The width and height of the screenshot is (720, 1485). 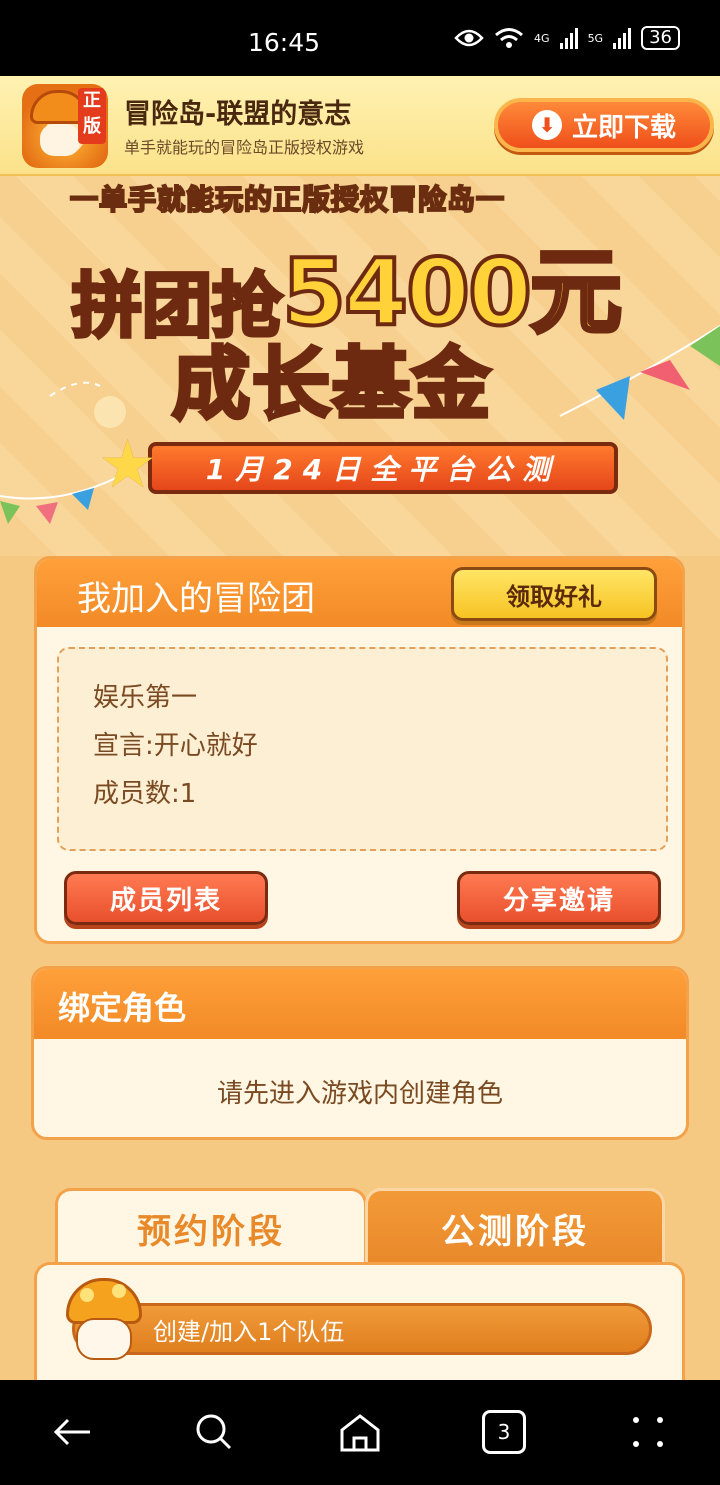 What do you see at coordinates (469, 38) in the screenshot?
I see `eye-icon` at bounding box center [469, 38].